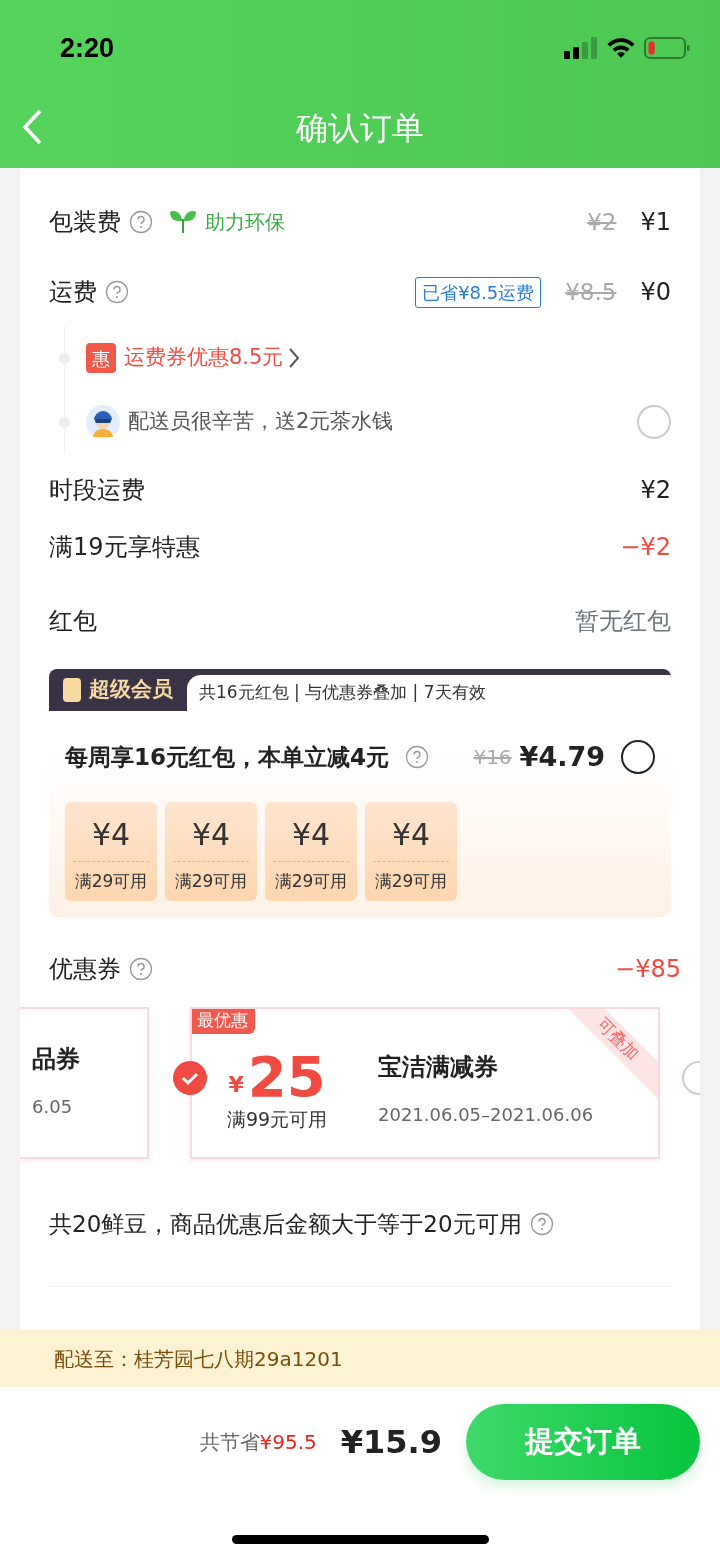 This screenshot has width=720, height=1559. I want to click on eco-tag: 助力环保, so click(245, 222).